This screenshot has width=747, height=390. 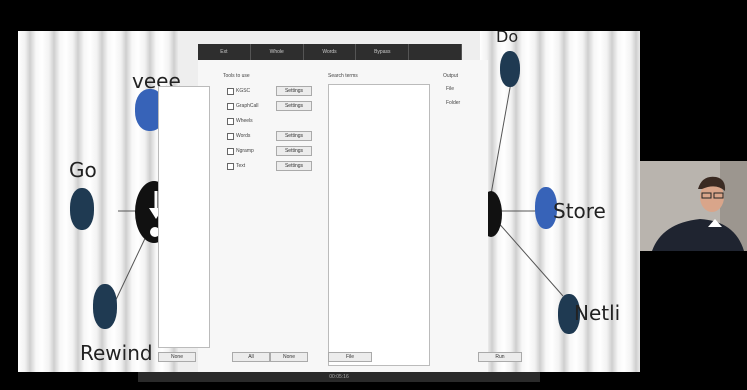 What do you see at coordinates (244, 121) in the screenshot?
I see `tool-label: Wheels` at bounding box center [244, 121].